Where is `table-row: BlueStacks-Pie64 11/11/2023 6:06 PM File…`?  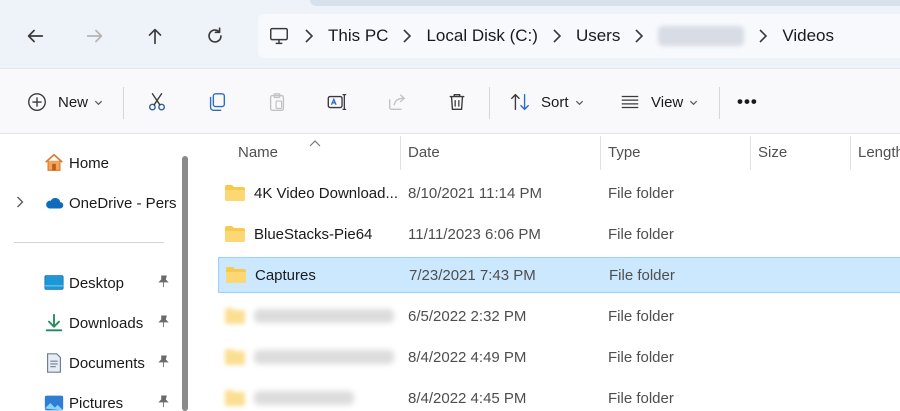
table-row: BlueStacks-Pie64 11/11/2023 6:06 PM File… is located at coordinates (559, 234).